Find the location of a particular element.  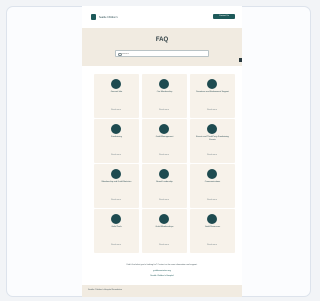

contact-button: Contact Us is located at coordinates (224, 16).